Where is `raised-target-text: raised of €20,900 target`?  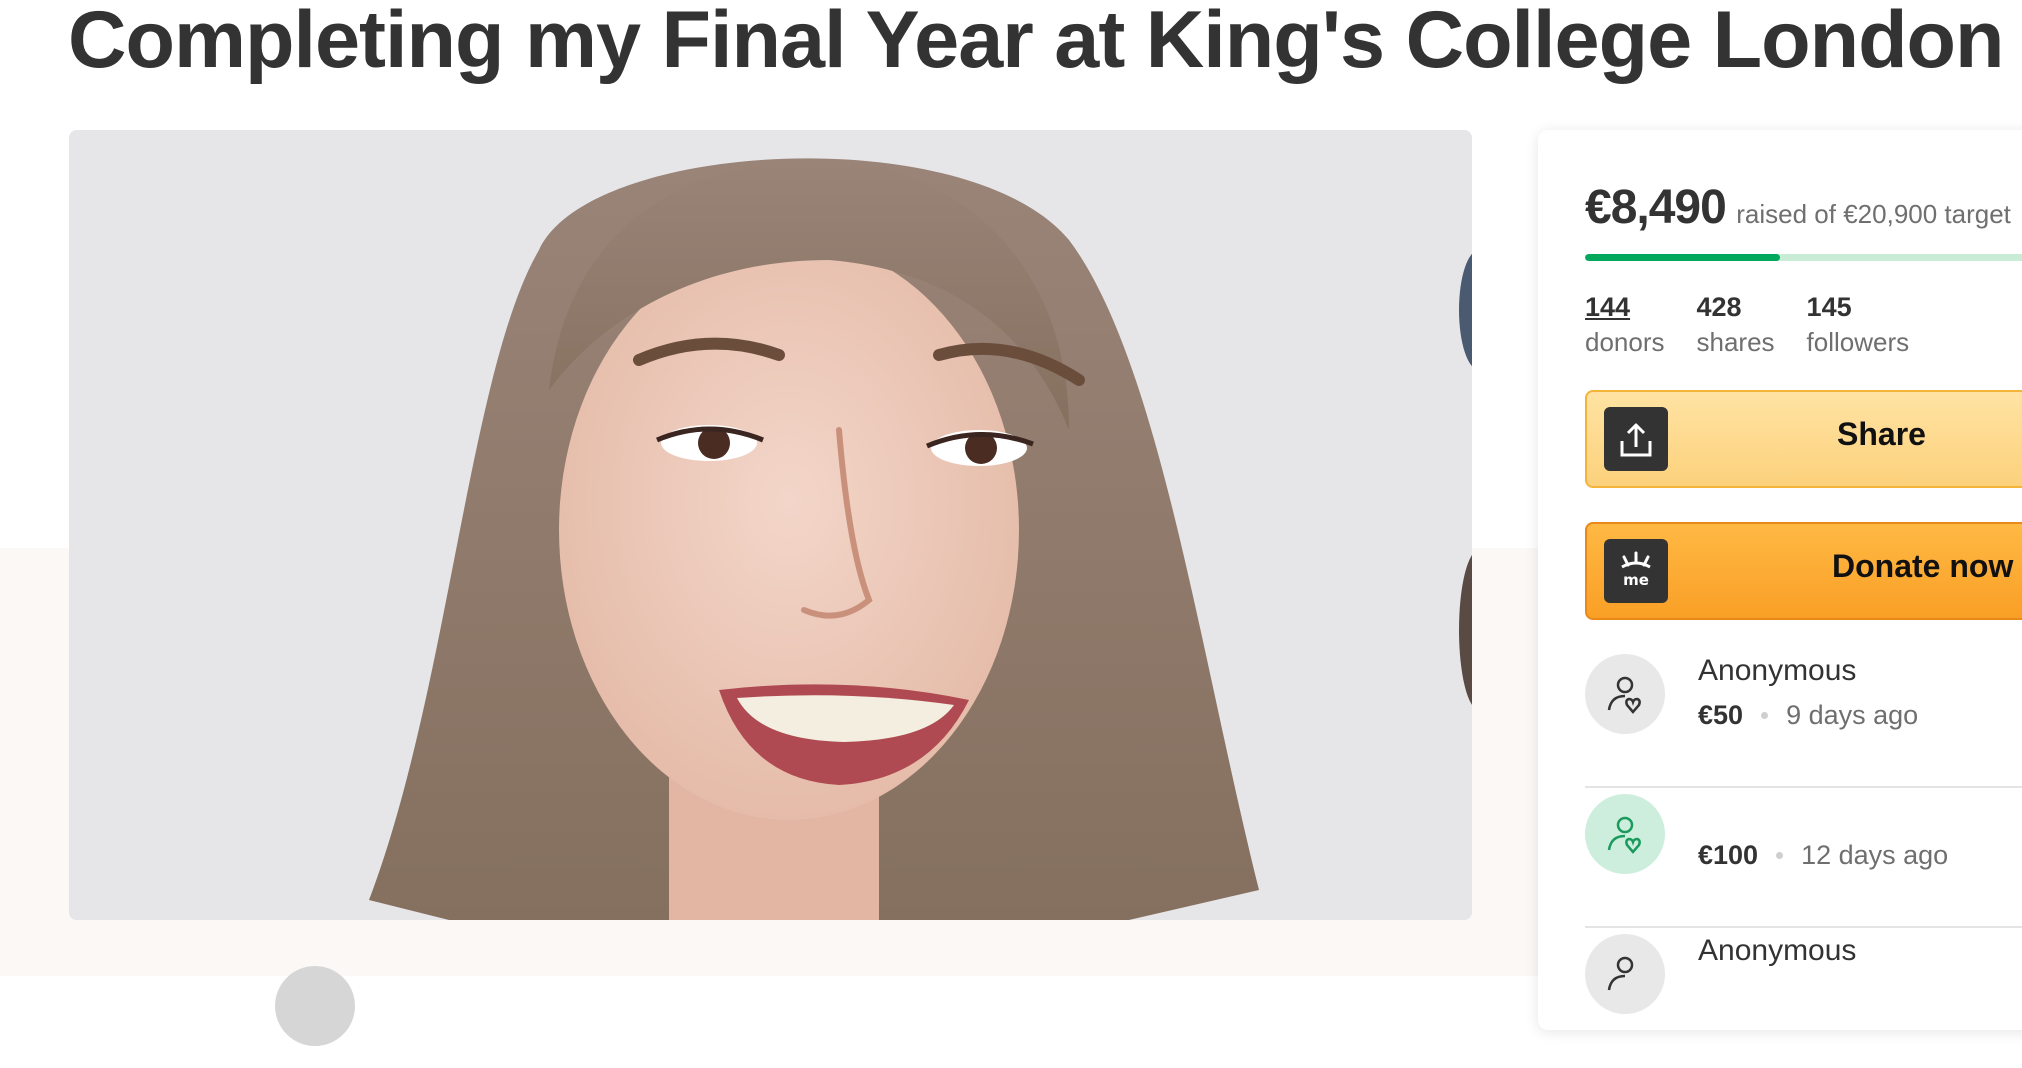
raised-target-text: raised of €20,900 target is located at coordinates (1873, 214).